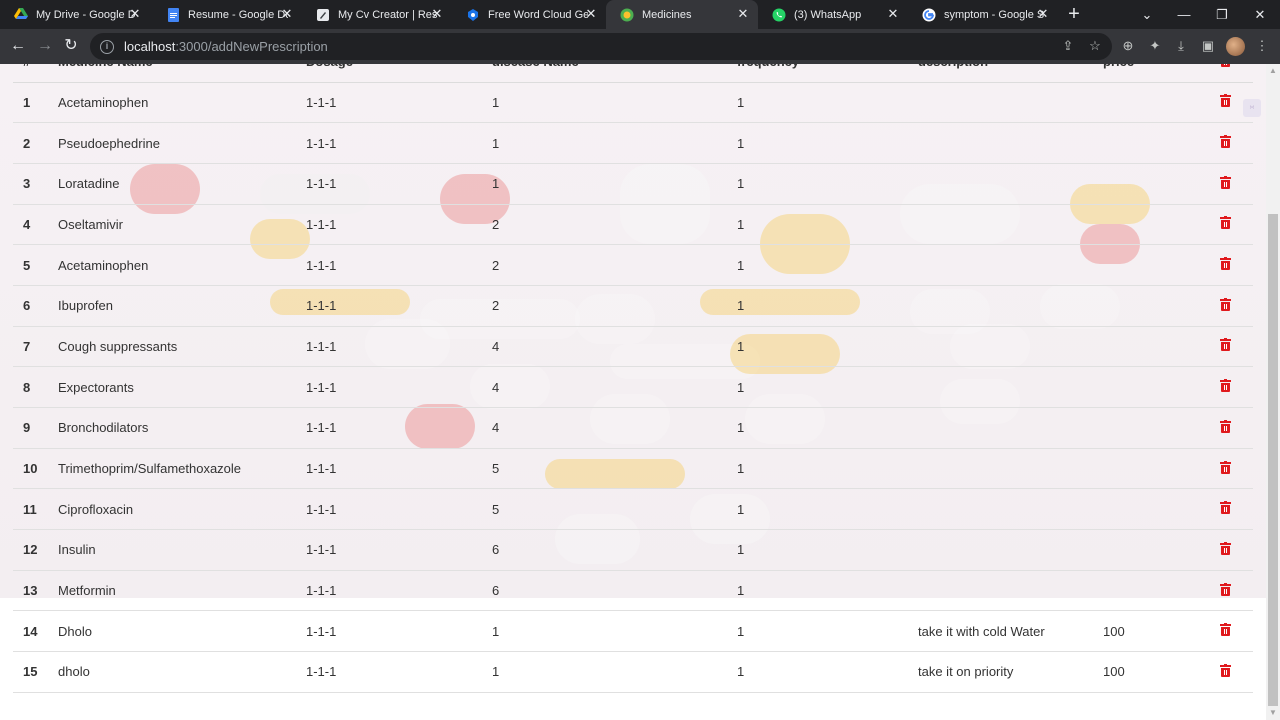 The width and height of the screenshot is (1280, 720). What do you see at coordinates (1155, 46) in the screenshot?
I see `extensions-puzzle-icon: ✦` at bounding box center [1155, 46].